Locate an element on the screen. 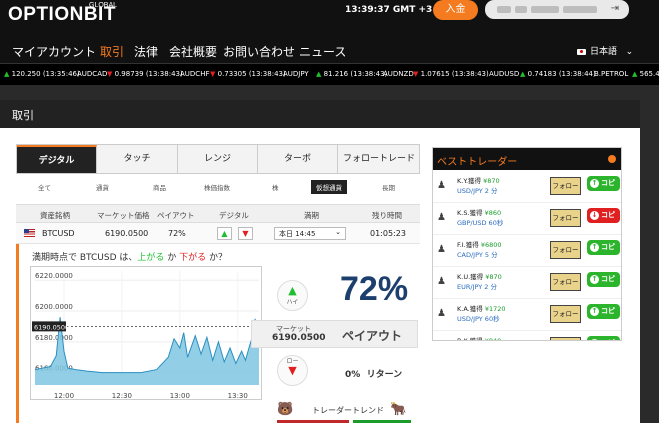 The height and width of the screenshot is (423, 659). column-header: ペイアウト is located at coordinates (176, 215).